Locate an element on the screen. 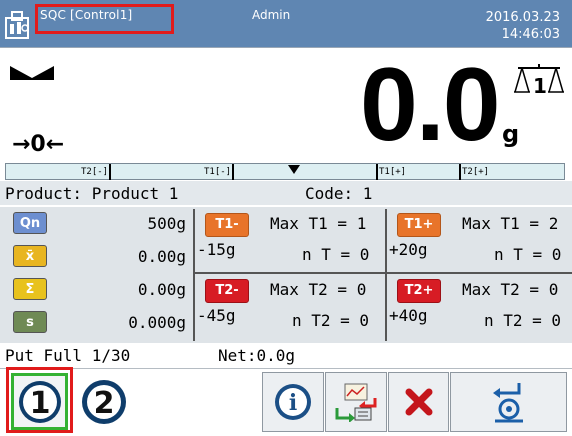 The width and height of the screenshot is (572, 436). t1-plus-max: Max T1 = 2 is located at coordinates (510, 223).